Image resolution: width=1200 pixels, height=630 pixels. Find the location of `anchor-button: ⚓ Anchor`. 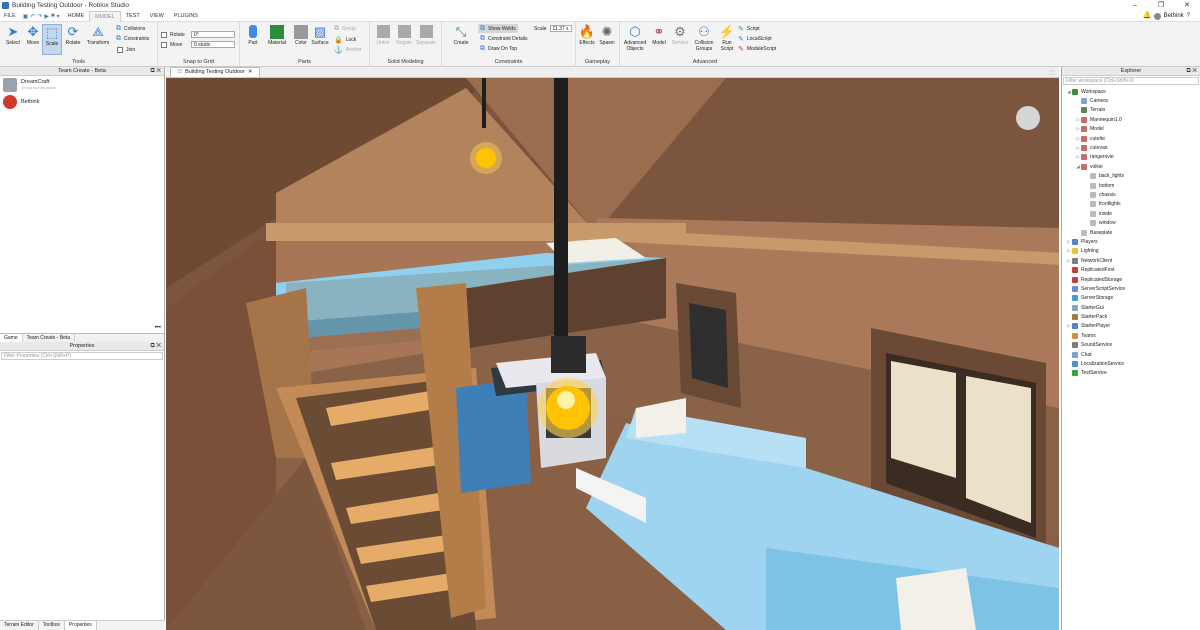

anchor-button: ⚓ Anchor is located at coordinates (348, 49).